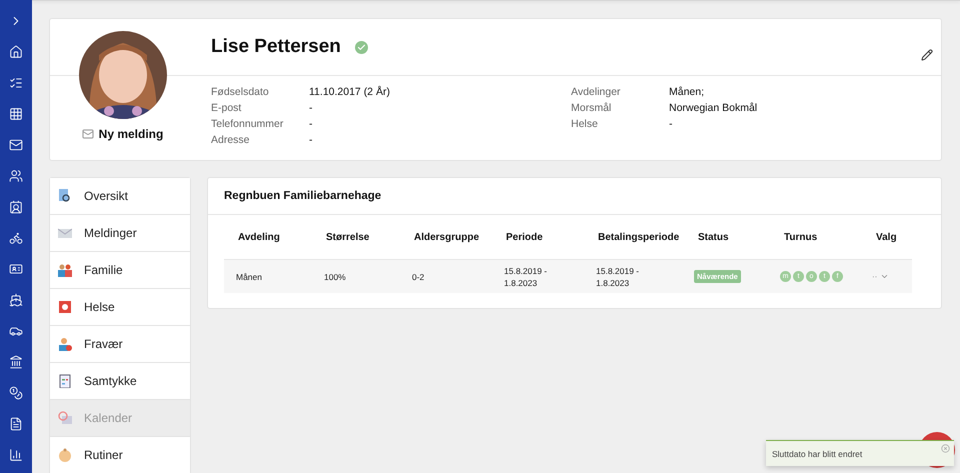 The image size is (960, 473). What do you see at coordinates (356, 276) in the screenshot?
I see `table-cell: 100%` at bounding box center [356, 276].